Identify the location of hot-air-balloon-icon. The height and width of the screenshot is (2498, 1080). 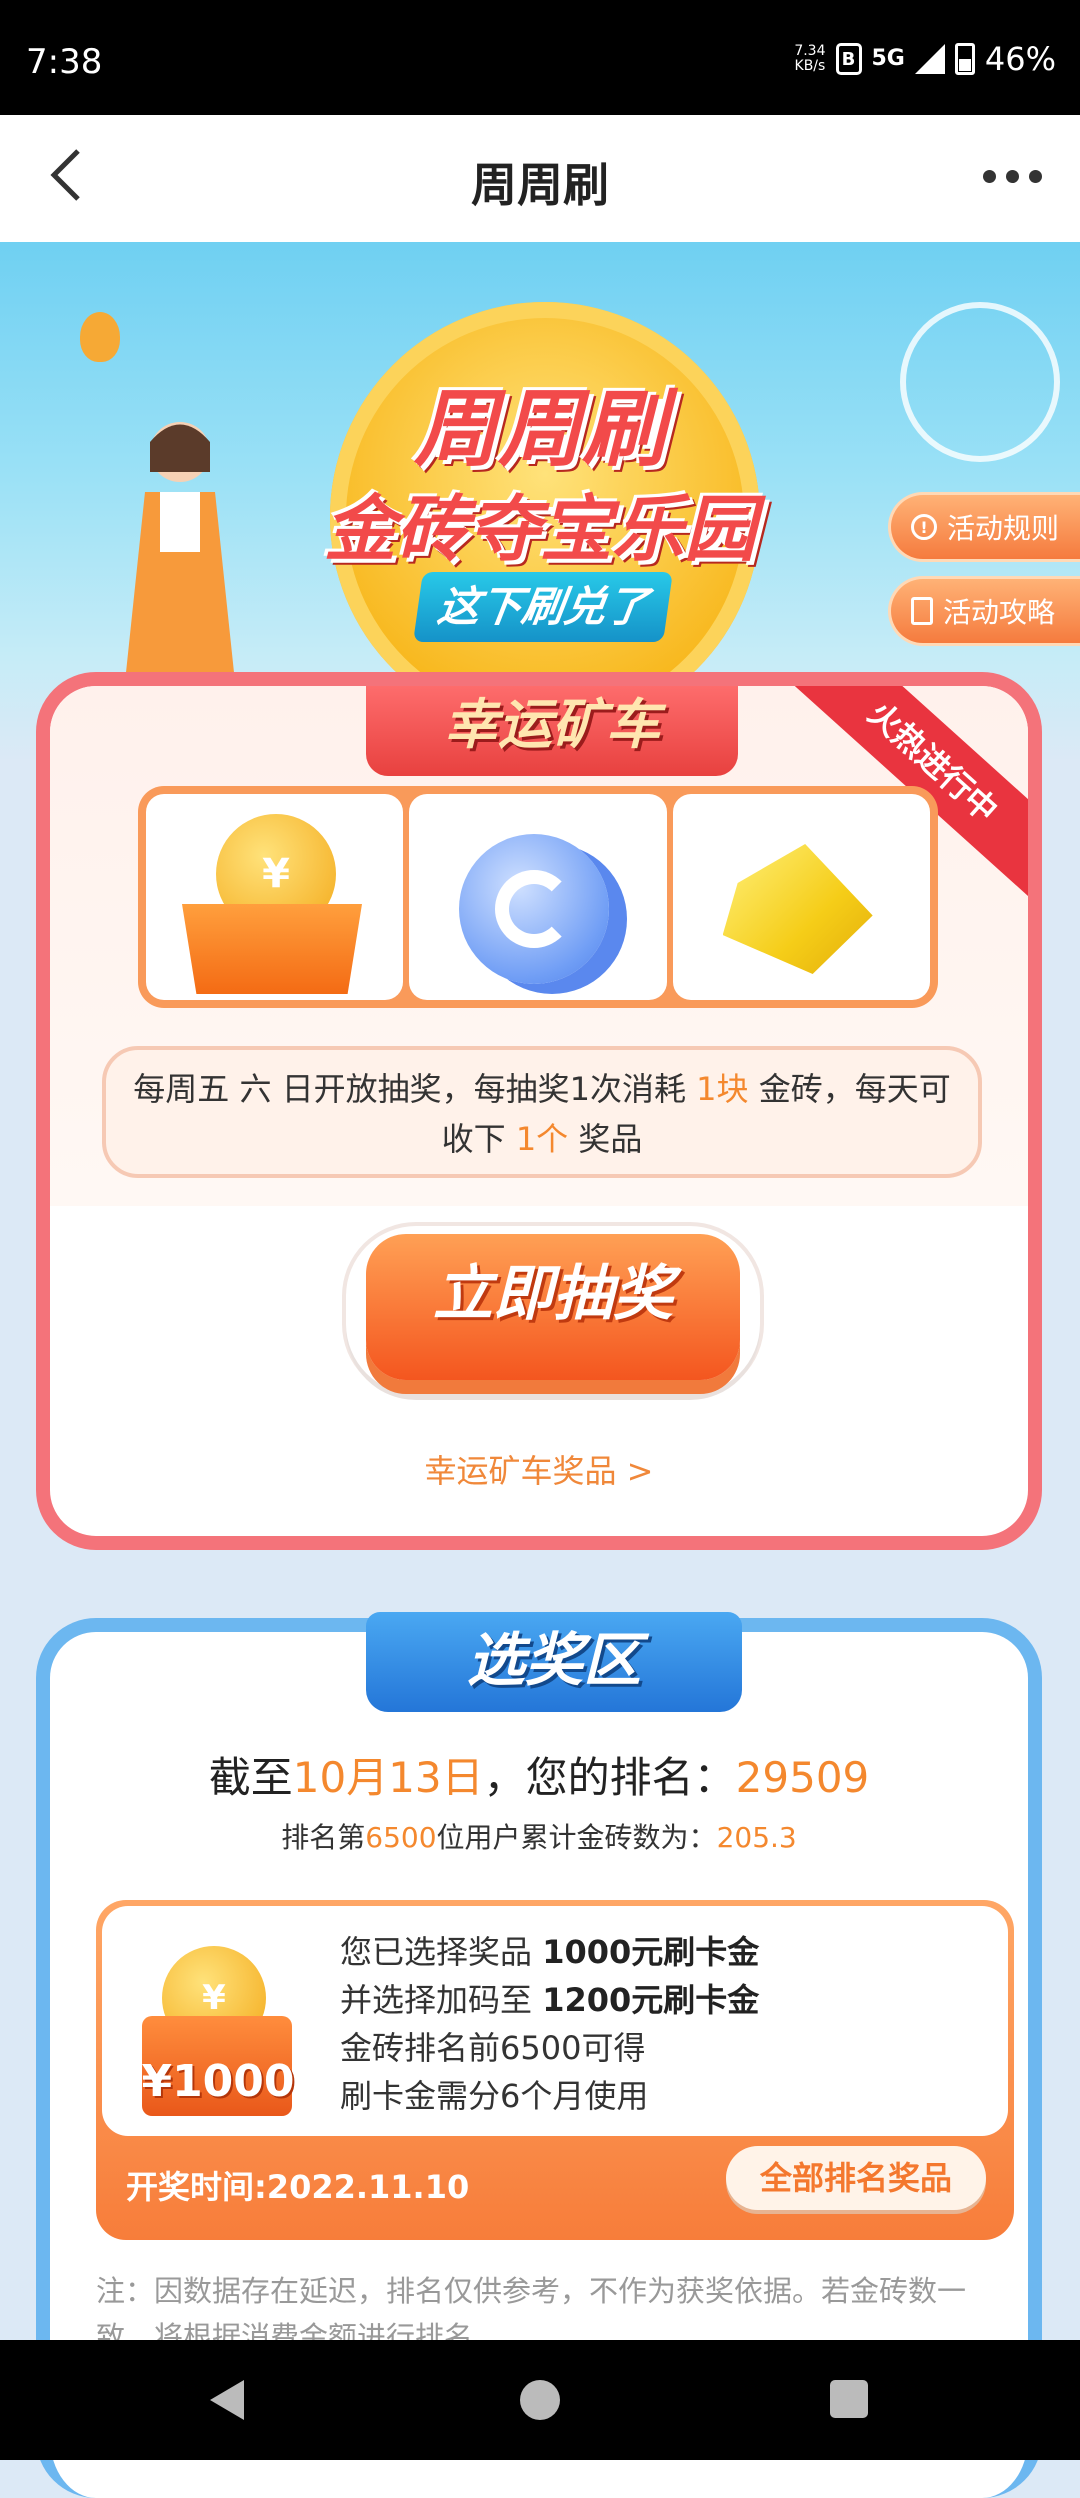
(100, 337).